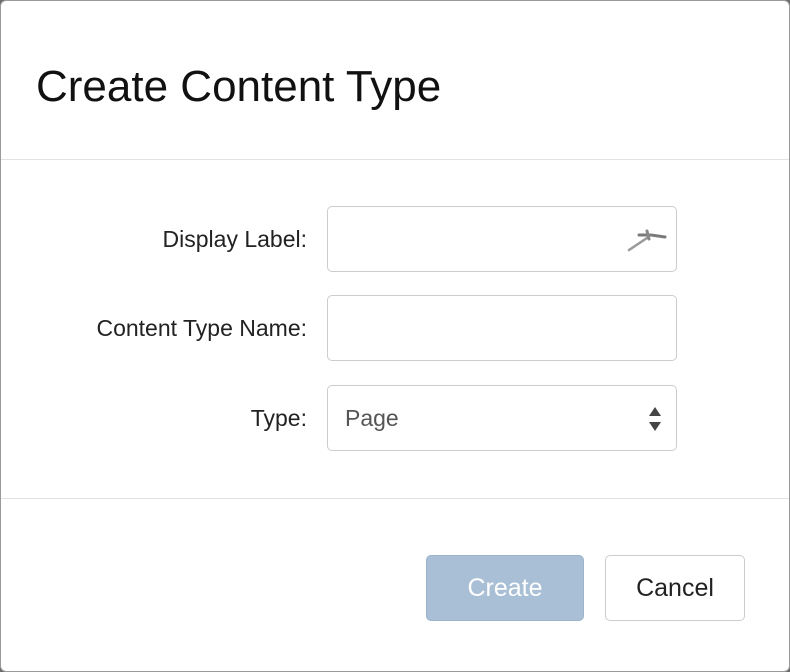  What do you see at coordinates (655, 419) in the screenshot?
I see `sort-arrows-icon` at bounding box center [655, 419].